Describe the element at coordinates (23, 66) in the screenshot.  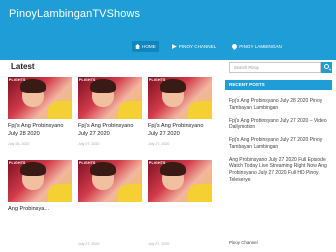
I see `section-title: Latest` at that location.